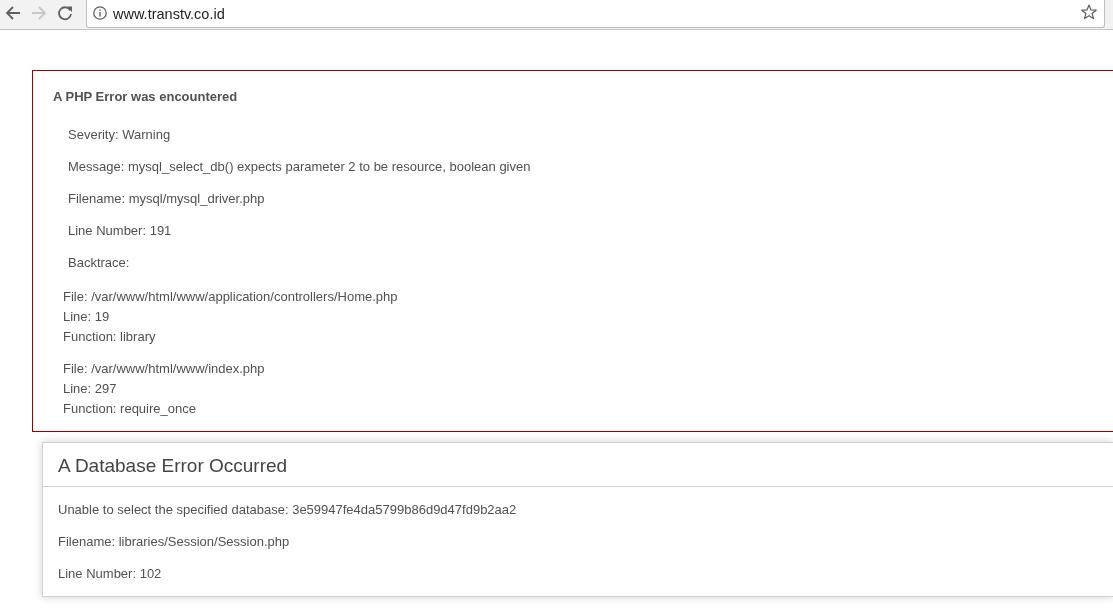 The image size is (1113, 609). Describe the element at coordinates (120, 231) in the screenshot. I see `error-detail: Line Number: 191` at that location.